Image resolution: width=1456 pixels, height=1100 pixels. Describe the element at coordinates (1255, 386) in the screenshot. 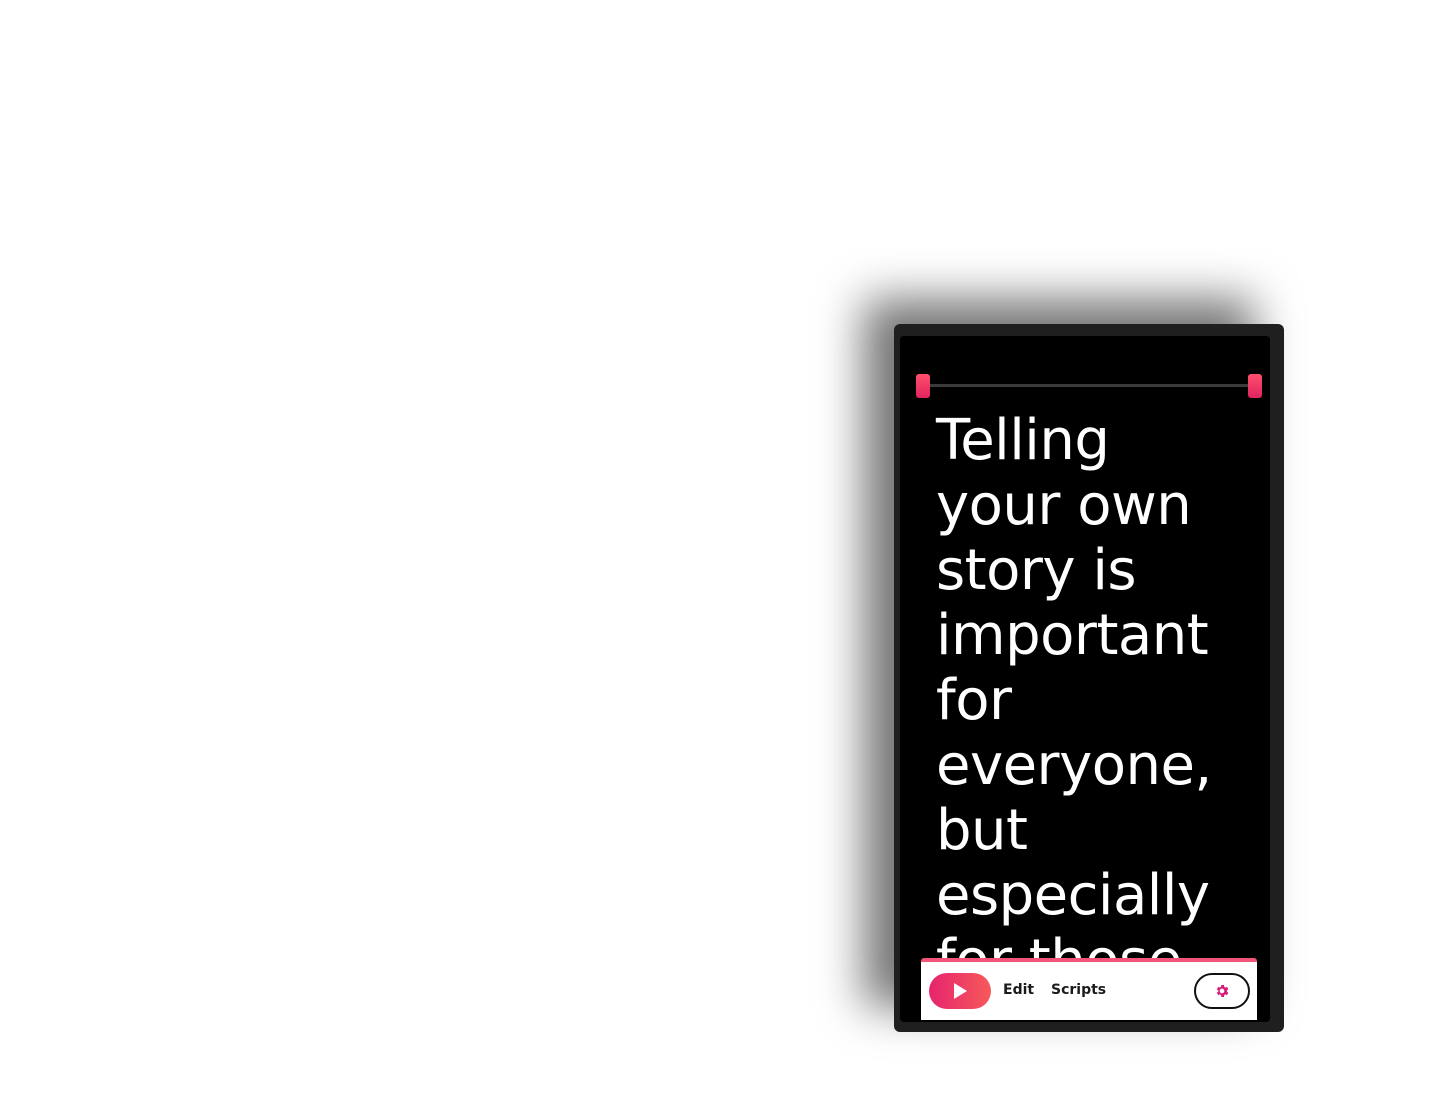

I see `right-margin-handle` at that location.